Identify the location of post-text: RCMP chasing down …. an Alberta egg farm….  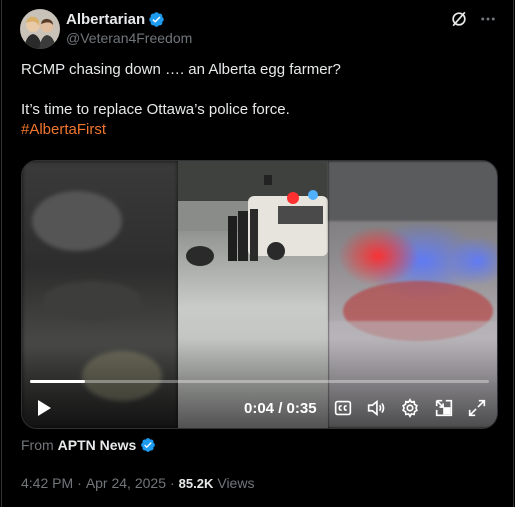
(256, 100).